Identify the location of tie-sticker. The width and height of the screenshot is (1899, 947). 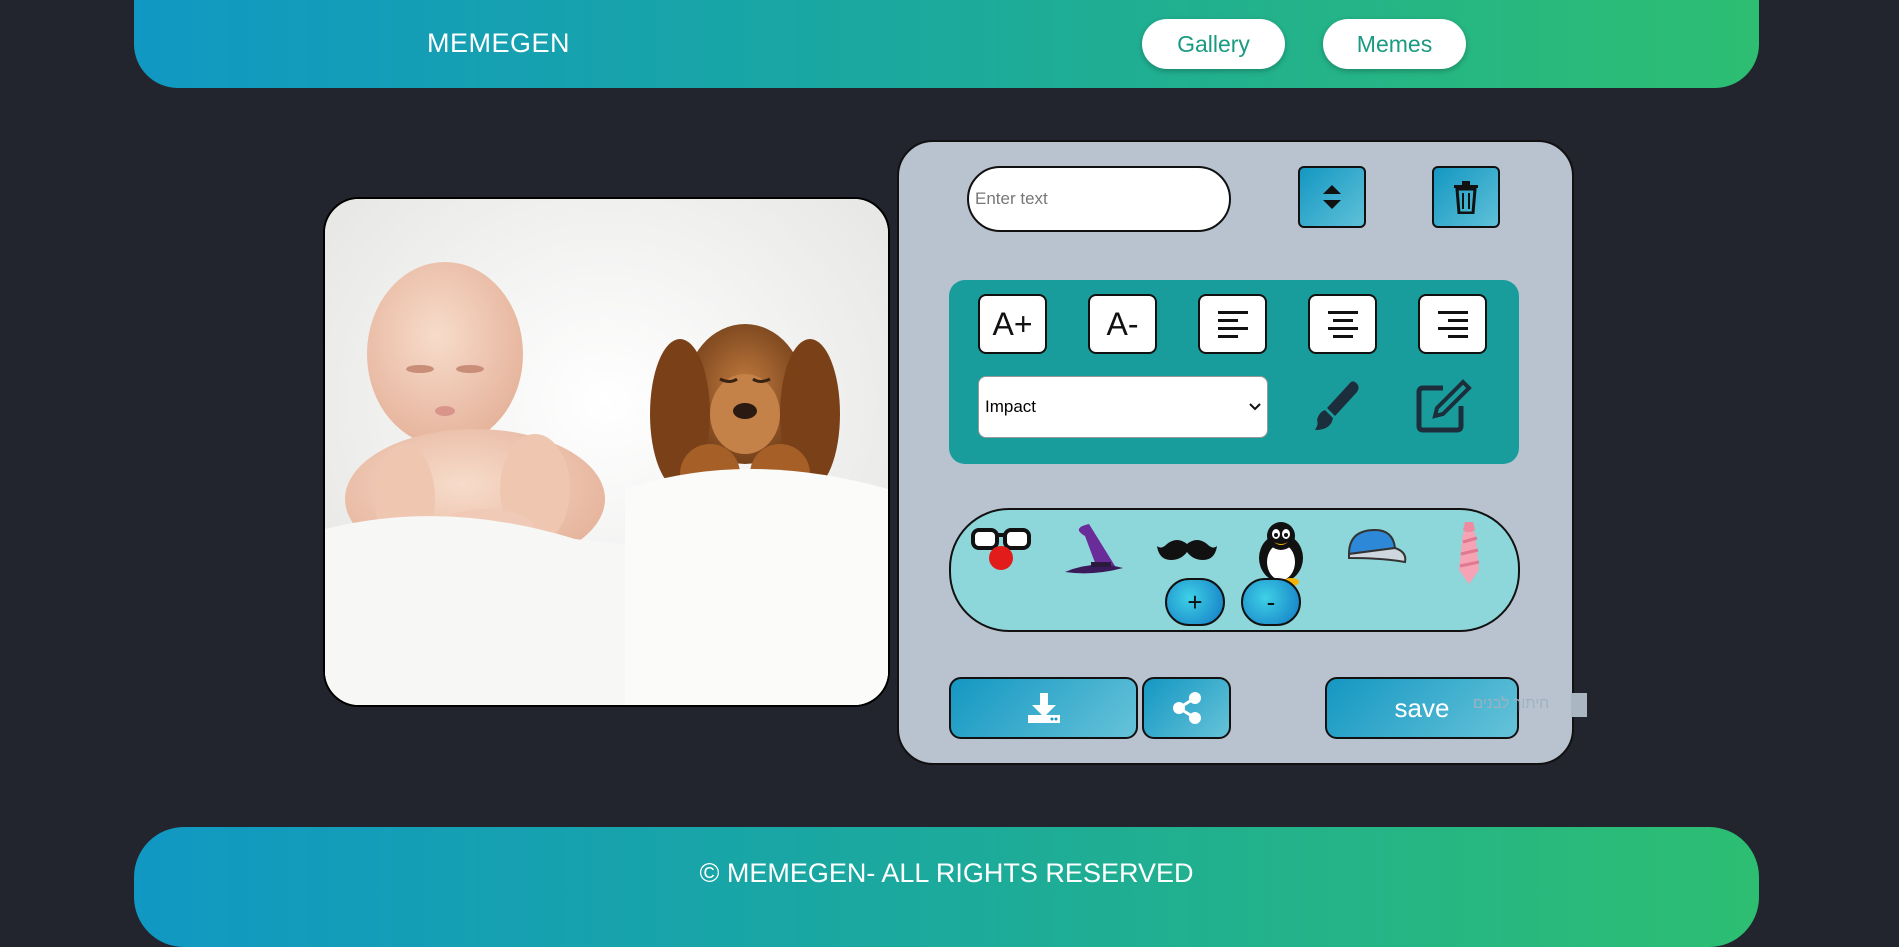
(1469, 552).